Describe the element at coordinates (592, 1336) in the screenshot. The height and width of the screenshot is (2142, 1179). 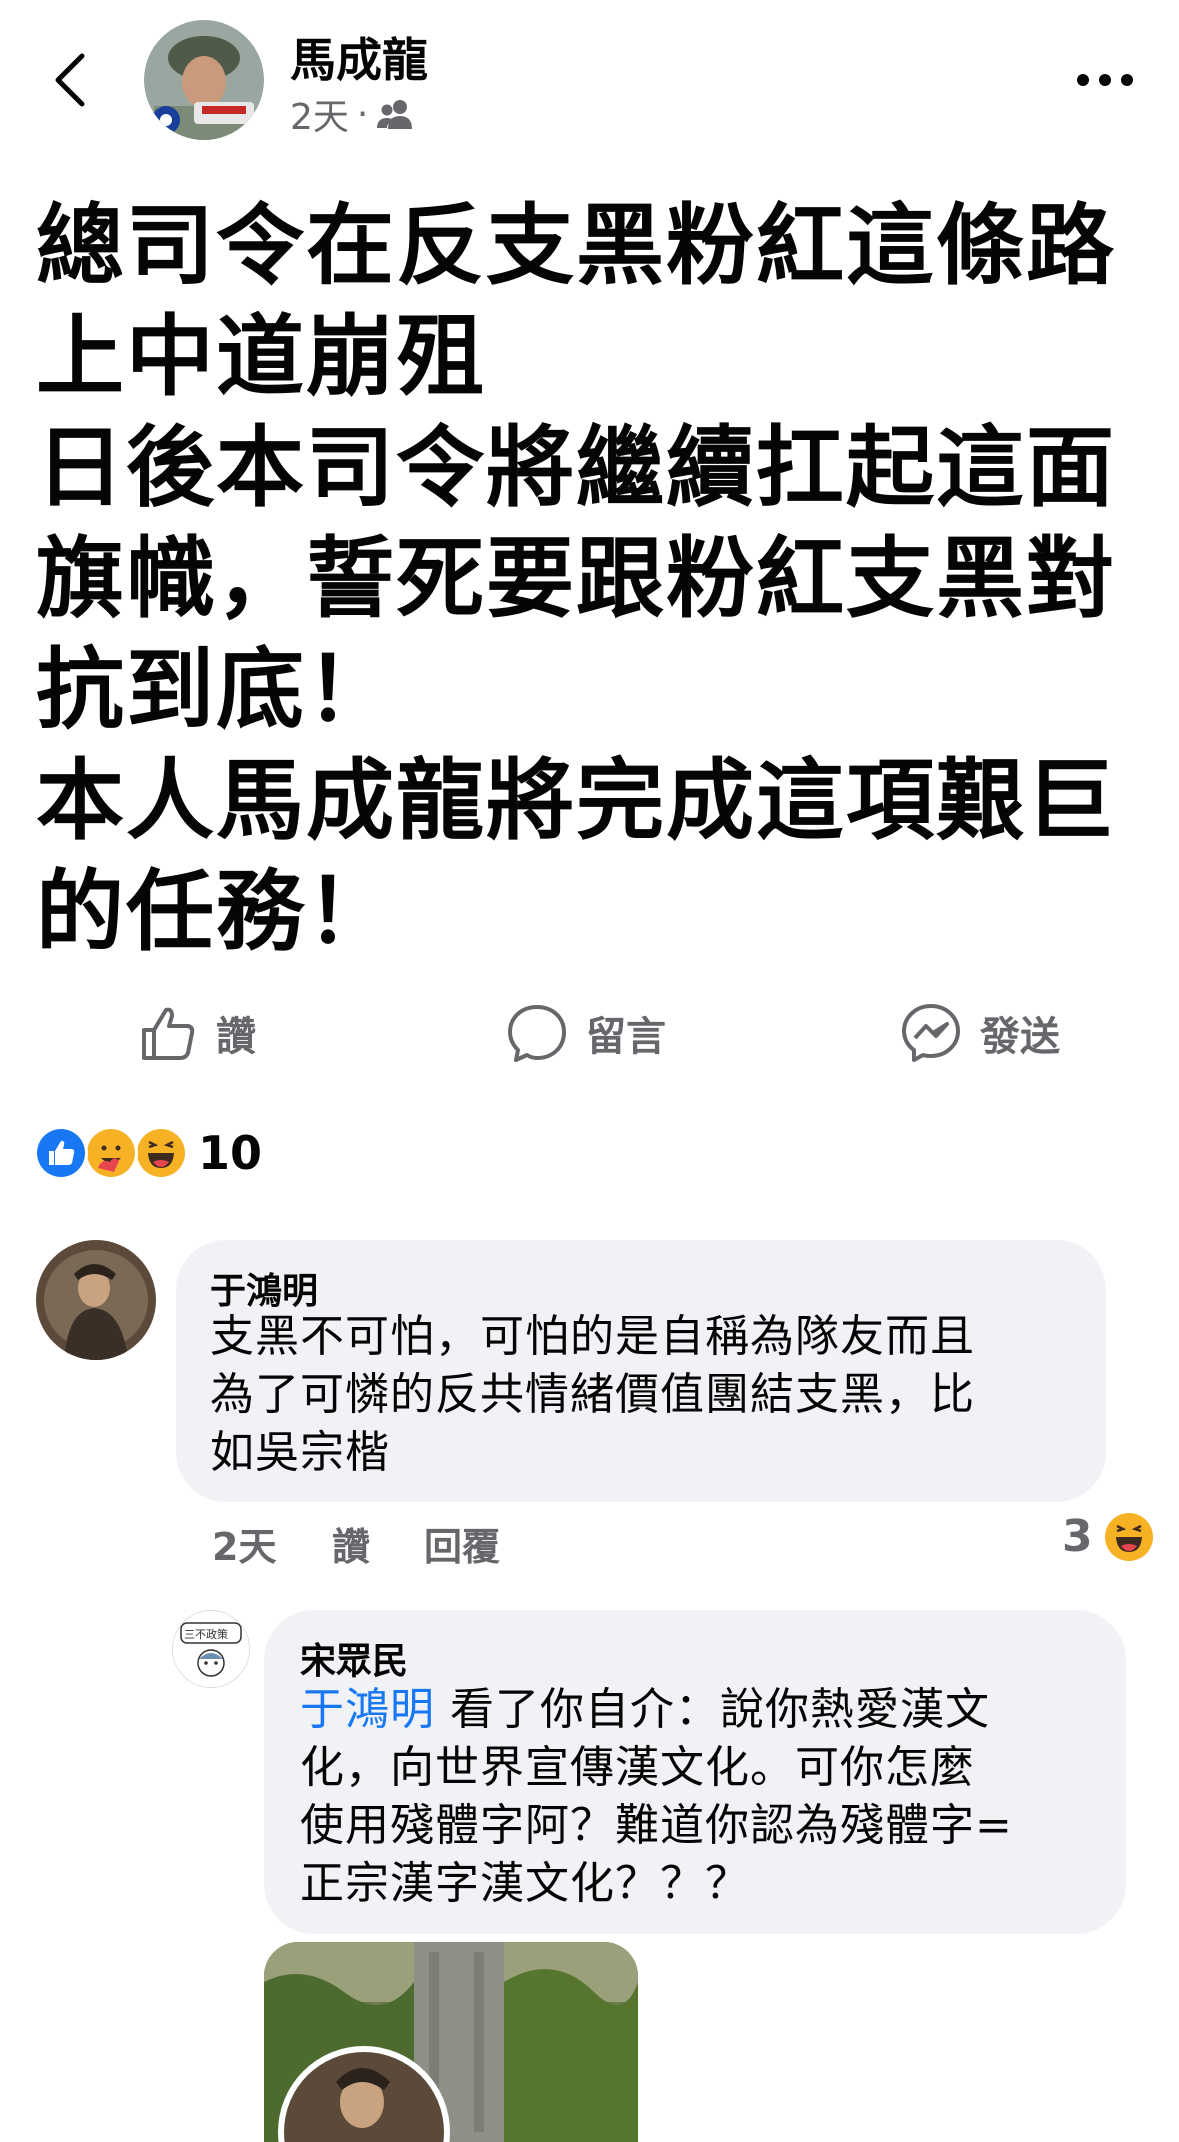
I see `comment-line: 支黑不可怕，可怕的是自稱為隊友而且` at that location.